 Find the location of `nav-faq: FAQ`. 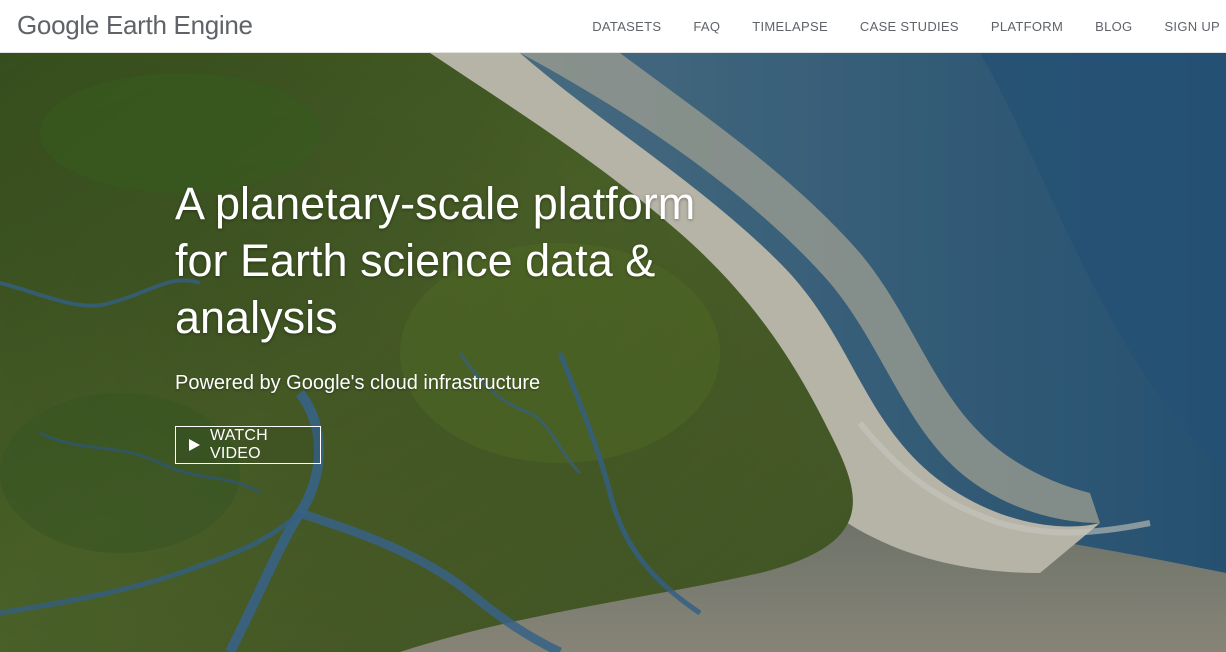

nav-faq: FAQ is located at coordinates (706, 26).